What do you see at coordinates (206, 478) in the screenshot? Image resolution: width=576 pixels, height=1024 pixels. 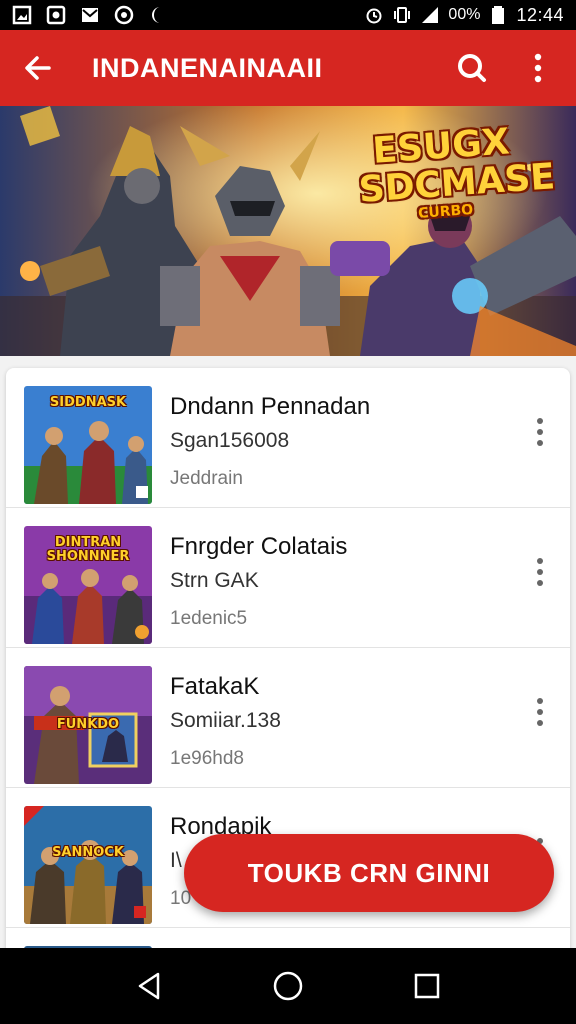 I see `item-meta: Jeddrain` at bounding box center [206, 478].